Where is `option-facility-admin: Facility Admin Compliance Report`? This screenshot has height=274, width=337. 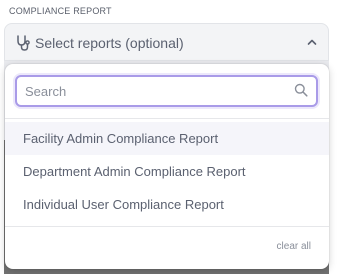
option-facility-admin: Facility Admin Compliance Report is located at coordinates (167, 138).